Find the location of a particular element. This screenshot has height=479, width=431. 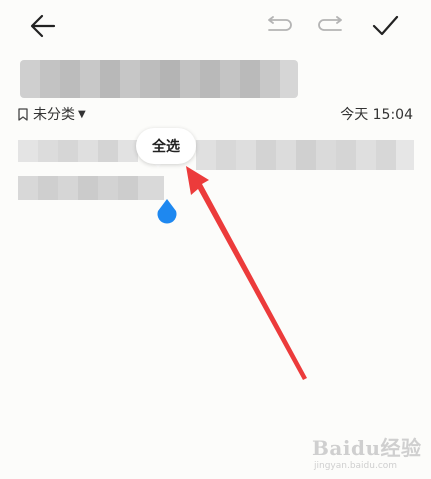

back-arrow-icon is located at coordinates (43, 26).